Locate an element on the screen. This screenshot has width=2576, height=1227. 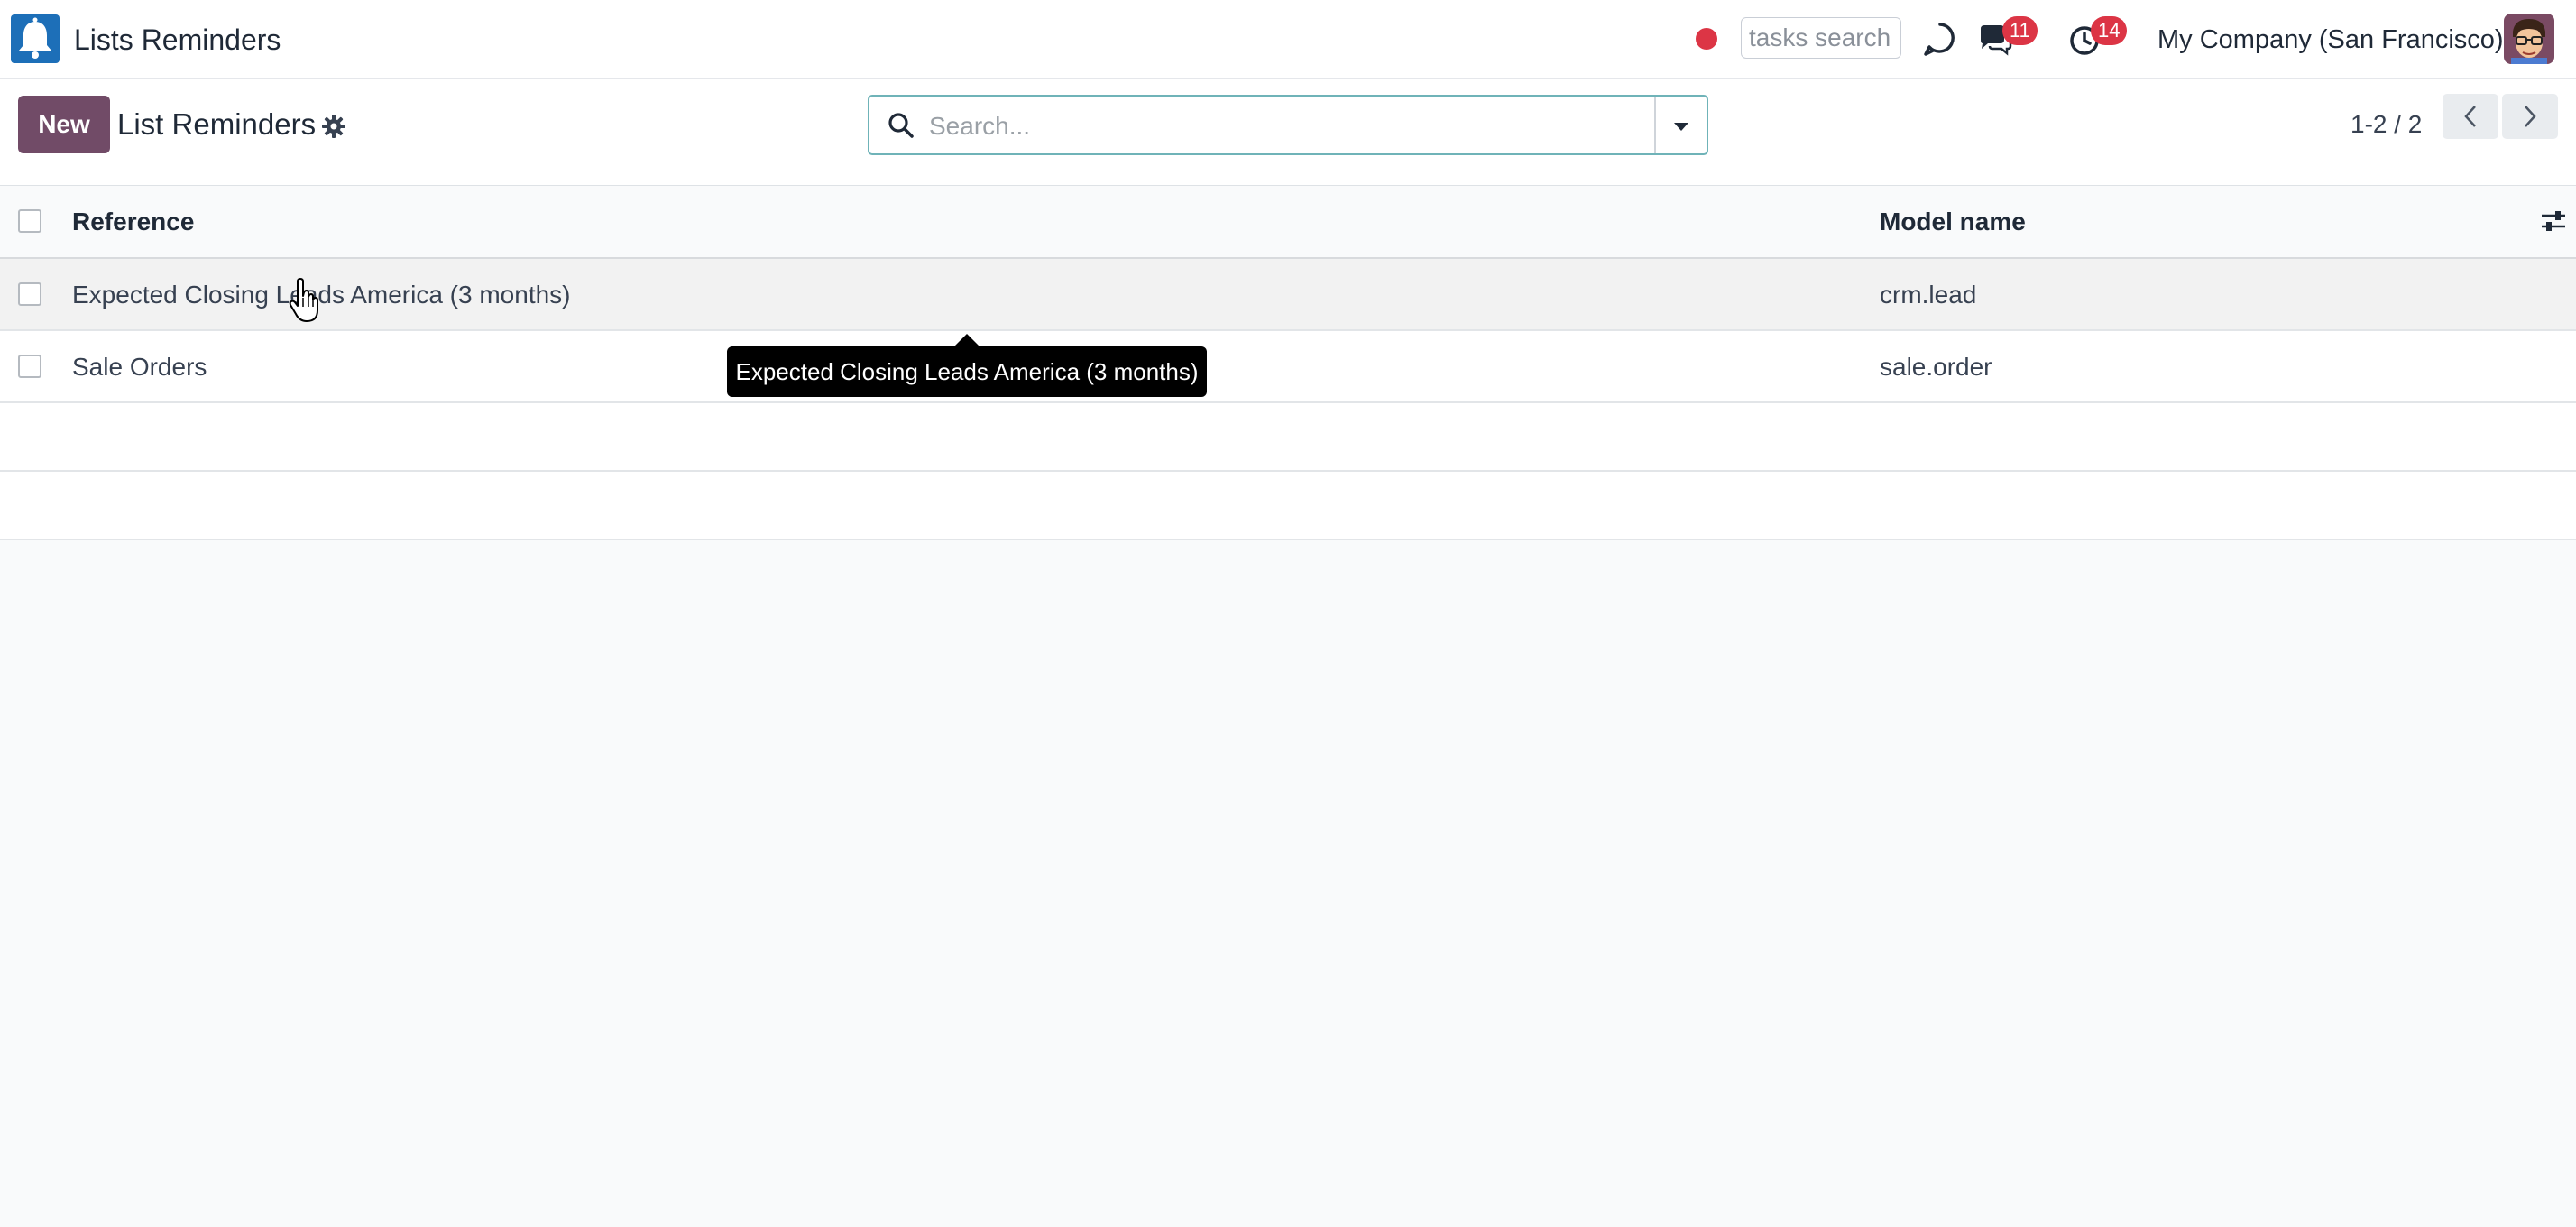
new-button: New is located at coordinates (64, 124).